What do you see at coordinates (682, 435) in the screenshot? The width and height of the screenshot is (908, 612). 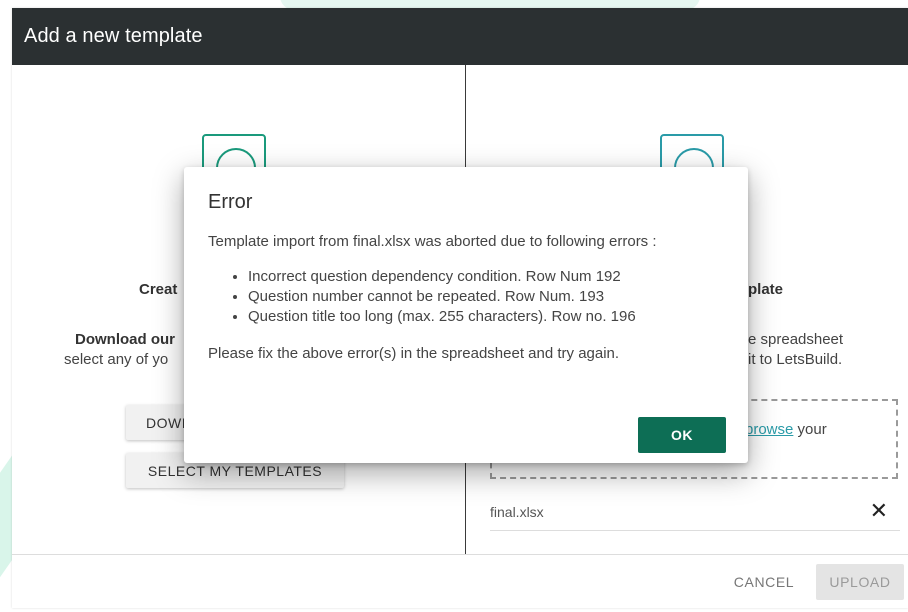 I see `ok-button: OK` at bounding box center [682, 435].